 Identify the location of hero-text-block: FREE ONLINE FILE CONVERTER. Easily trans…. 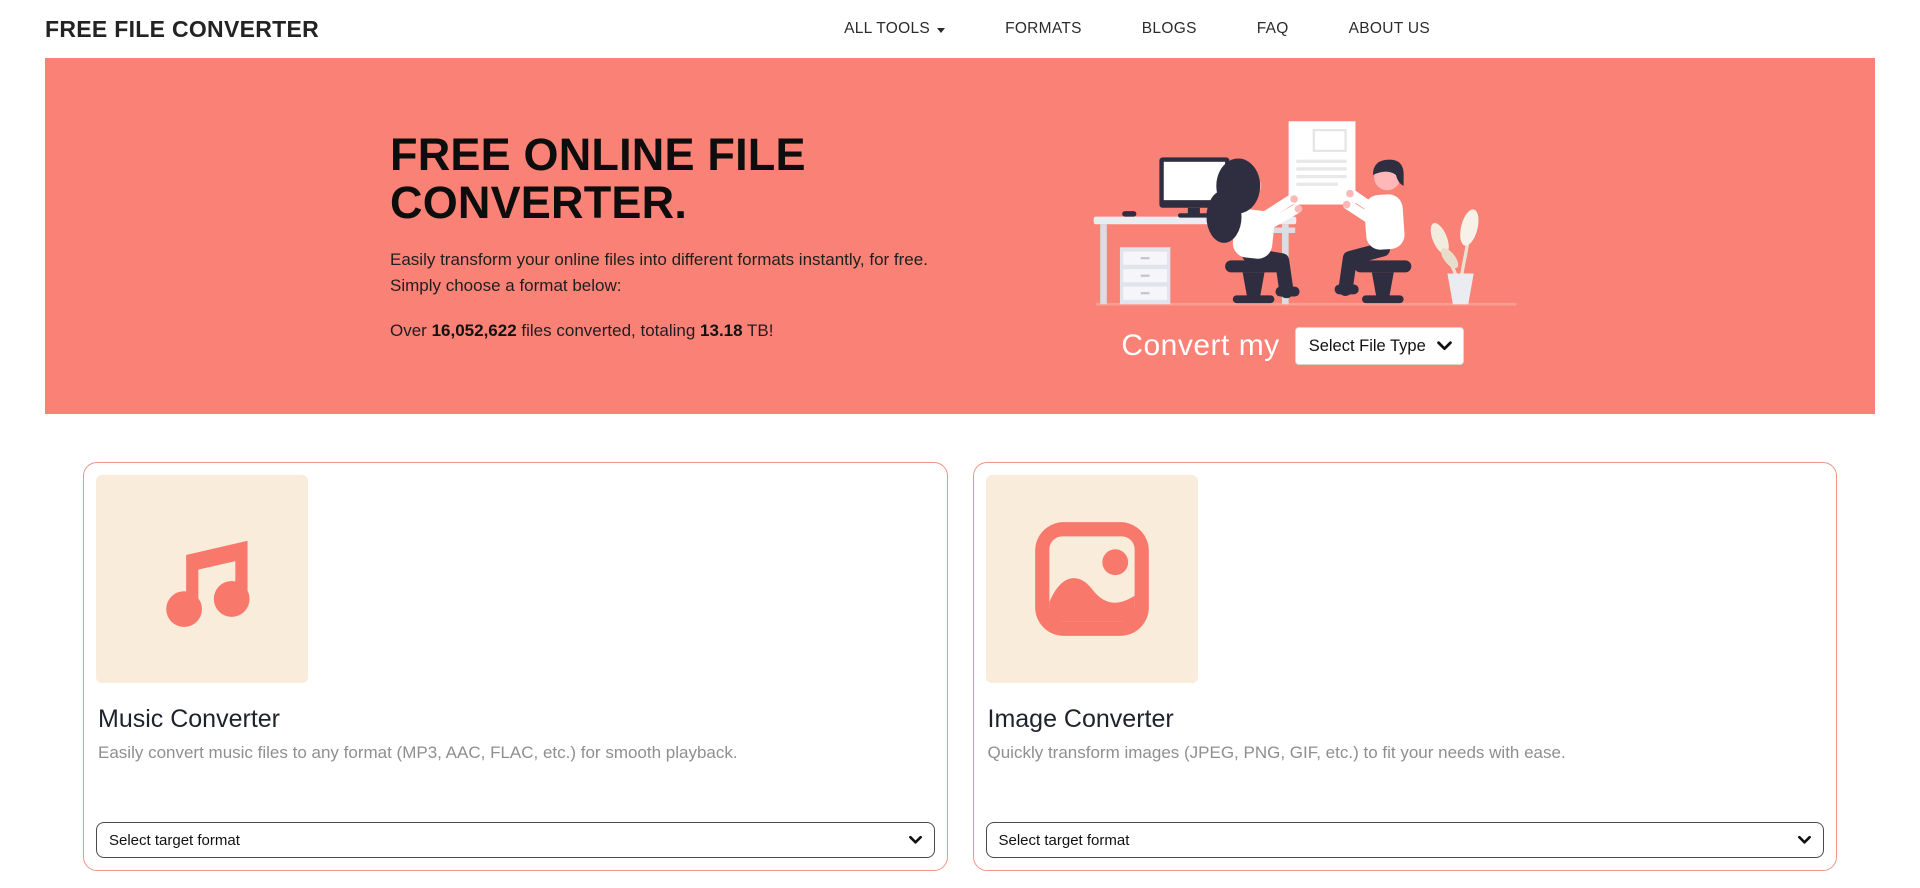
(700, 235).